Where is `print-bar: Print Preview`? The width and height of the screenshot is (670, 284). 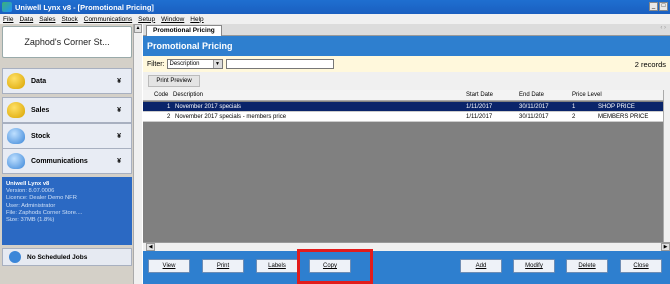
print-bar: Print Preview is located at coordinates (406, 81).